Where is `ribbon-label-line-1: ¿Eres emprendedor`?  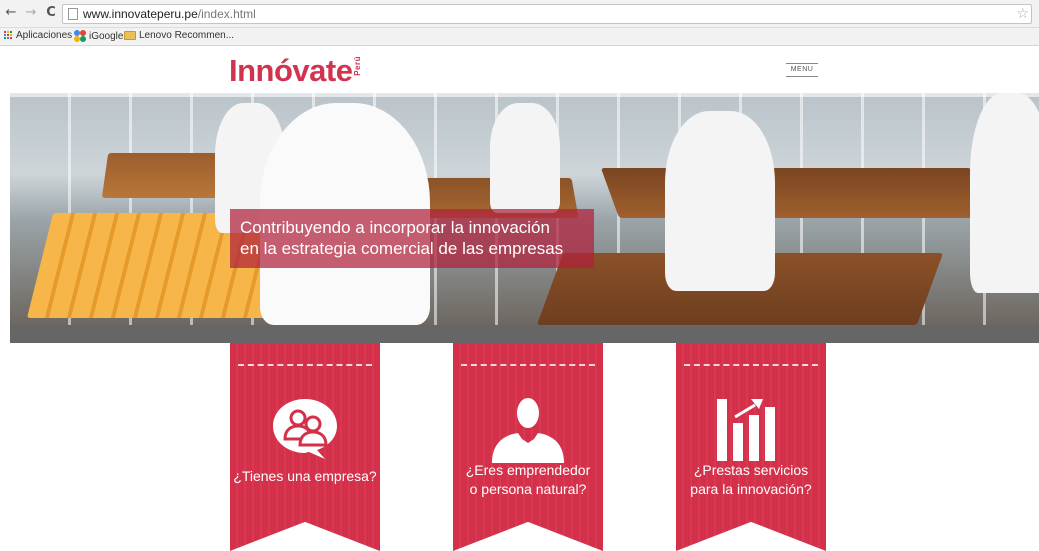
ribbon-label-line-1: ¿Eres emprendedor is located at coordinates (528, 470).